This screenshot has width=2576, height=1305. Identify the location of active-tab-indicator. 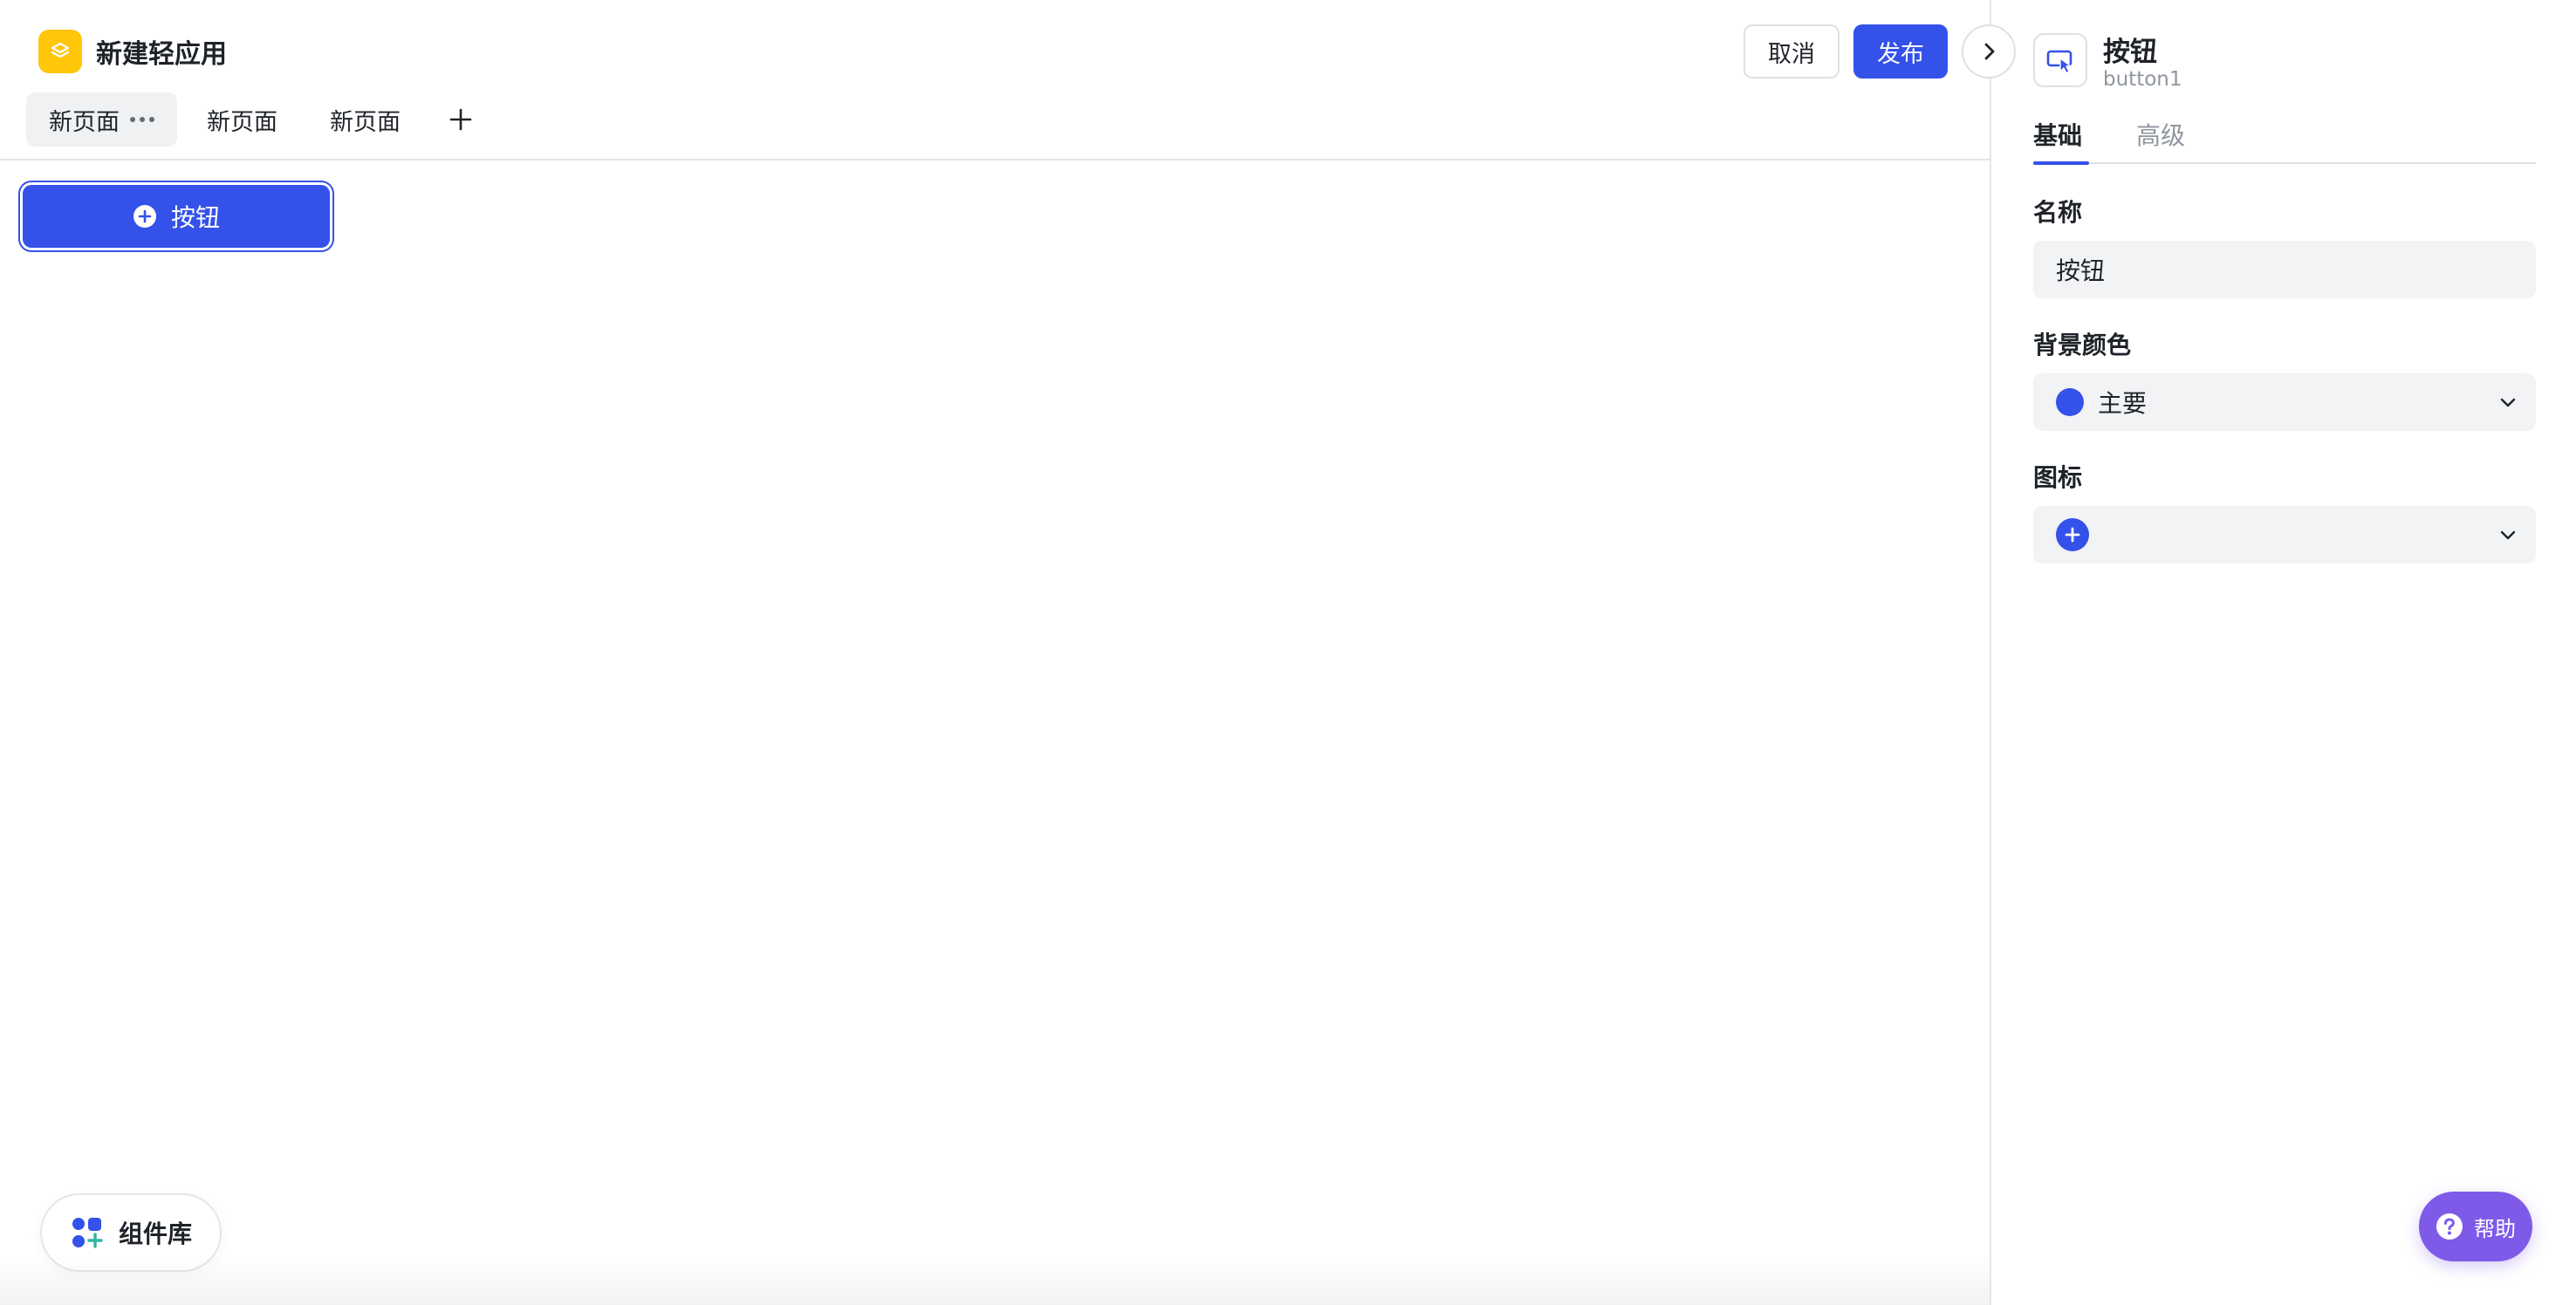
(2061, 163).